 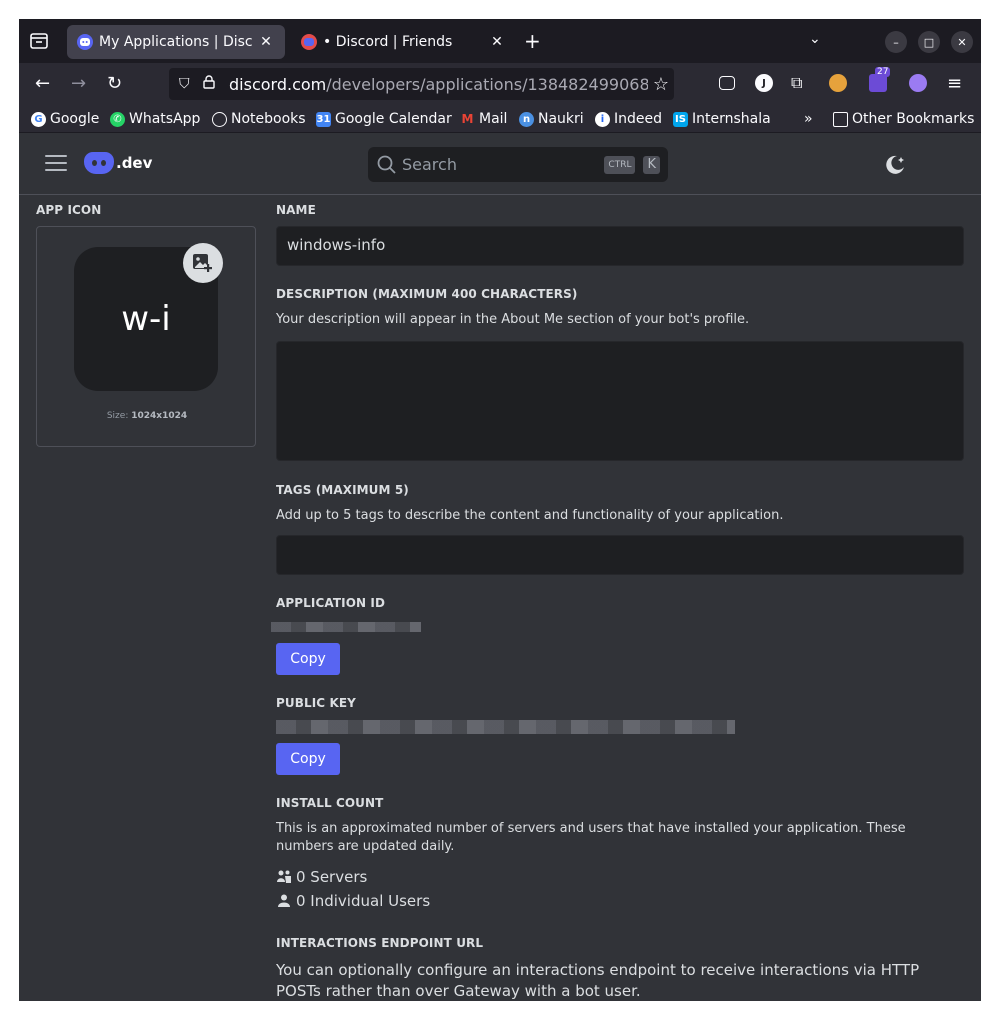 I want to click on logo-text: .dev, so click(x=134, y=163).